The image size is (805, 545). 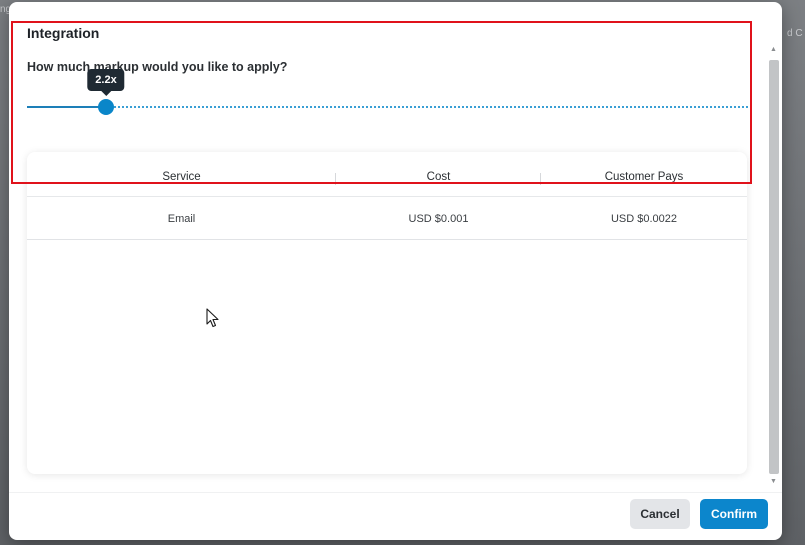 I want to click on cell-customer-pays: USD $0.0022, so click(x=644, y=218).